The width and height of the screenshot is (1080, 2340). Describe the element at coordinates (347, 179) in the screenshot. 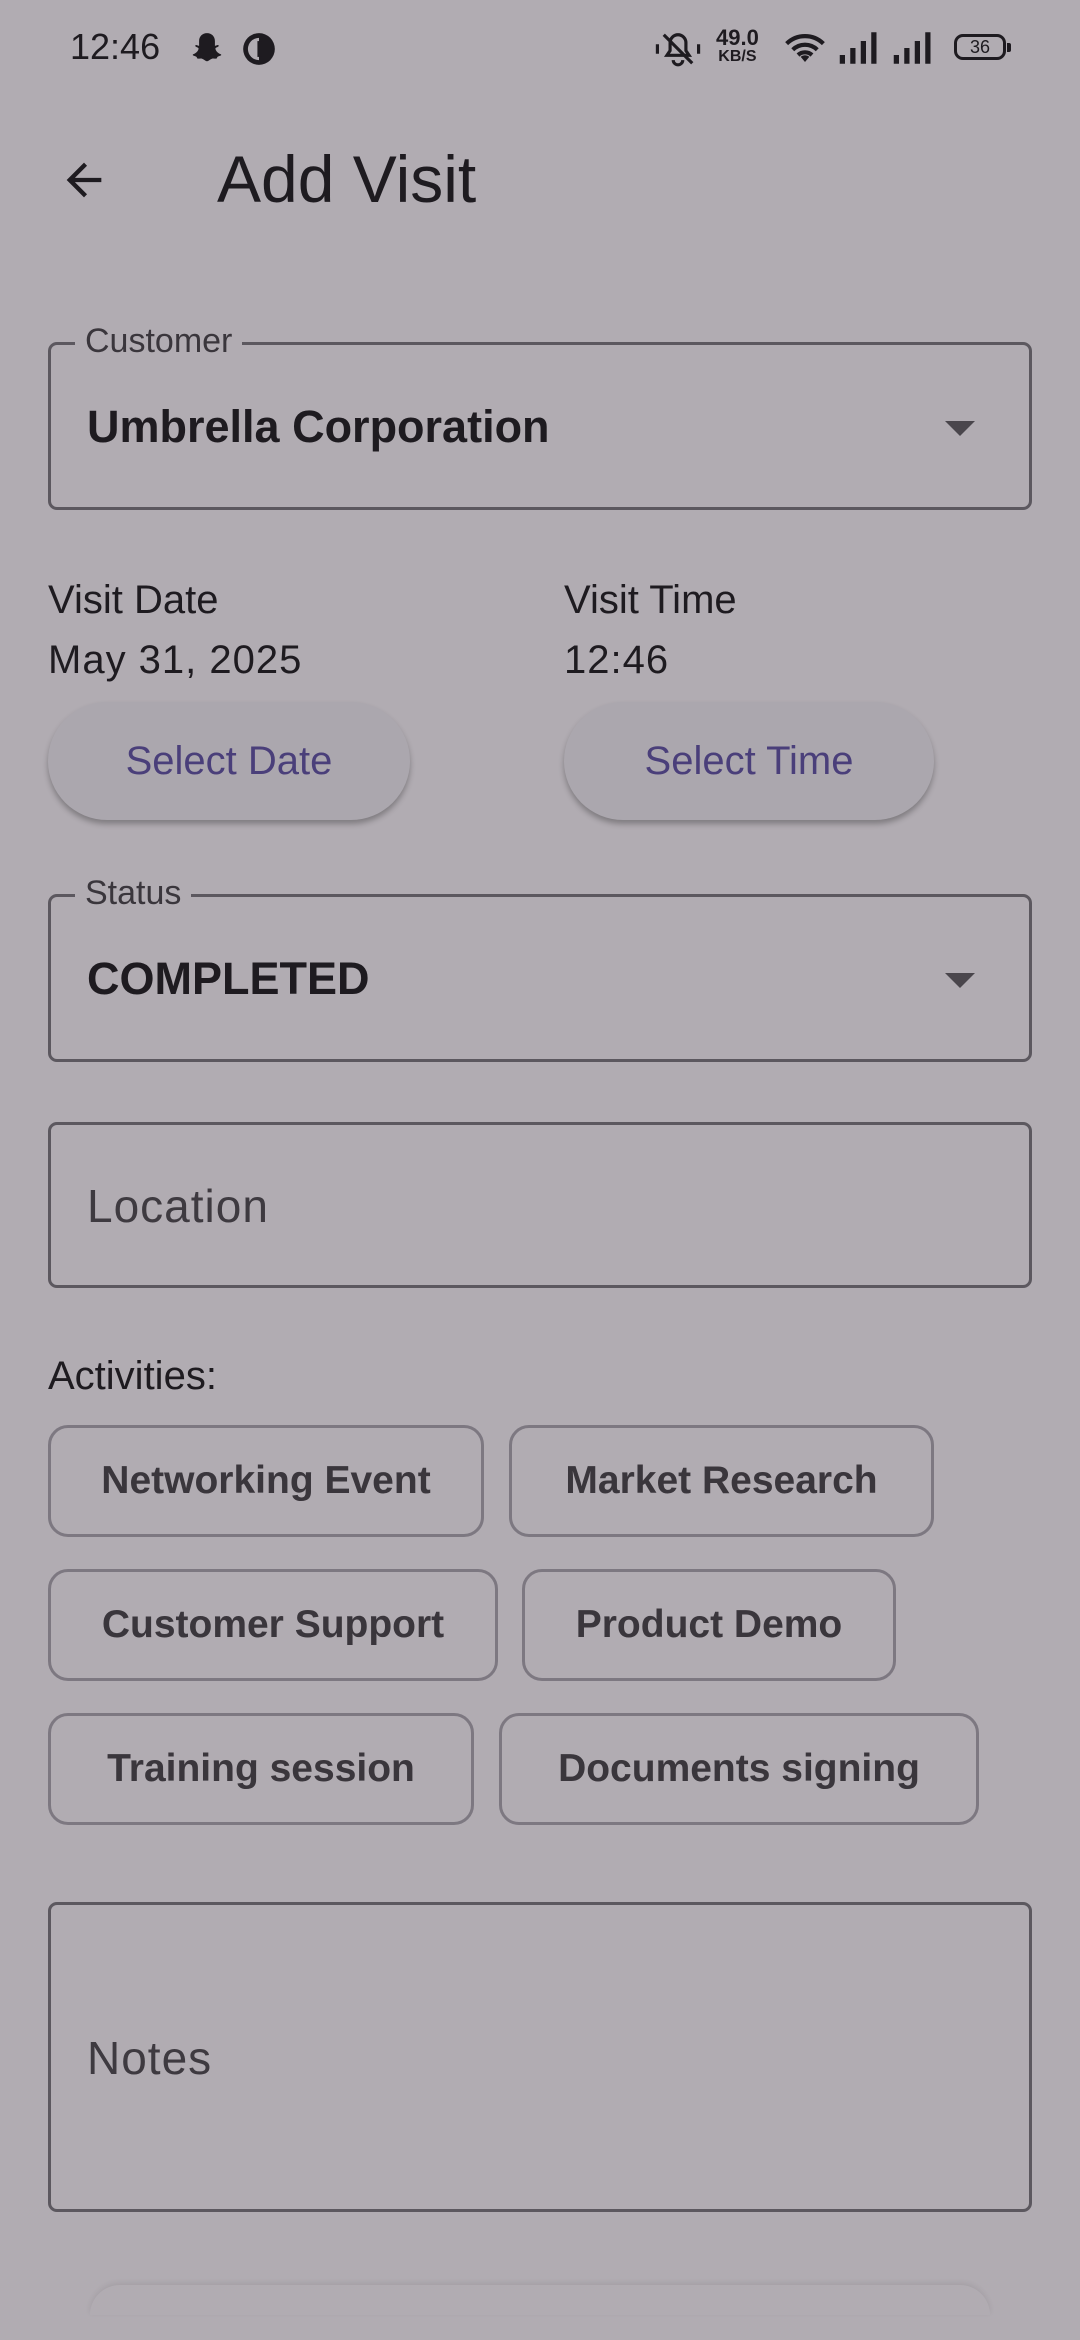

I see `page-title: Add Visit` at that location.